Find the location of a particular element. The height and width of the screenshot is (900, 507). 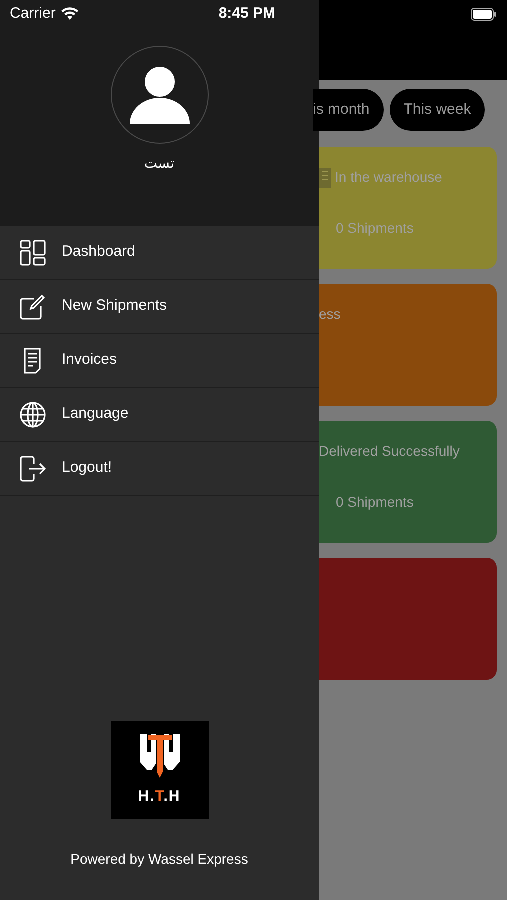

menu-item: Language is located at coordinates (159, 415).